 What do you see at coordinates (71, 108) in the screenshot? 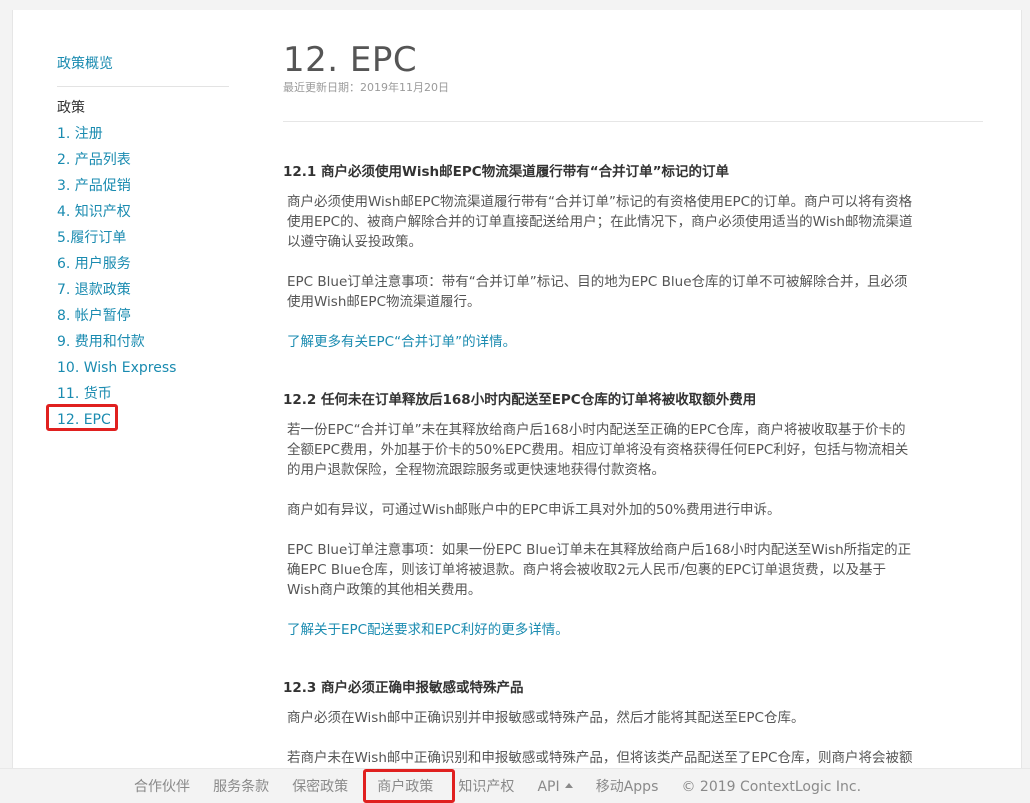
I see `sidebar-heading: 政策` at bounding box center [71, 108].